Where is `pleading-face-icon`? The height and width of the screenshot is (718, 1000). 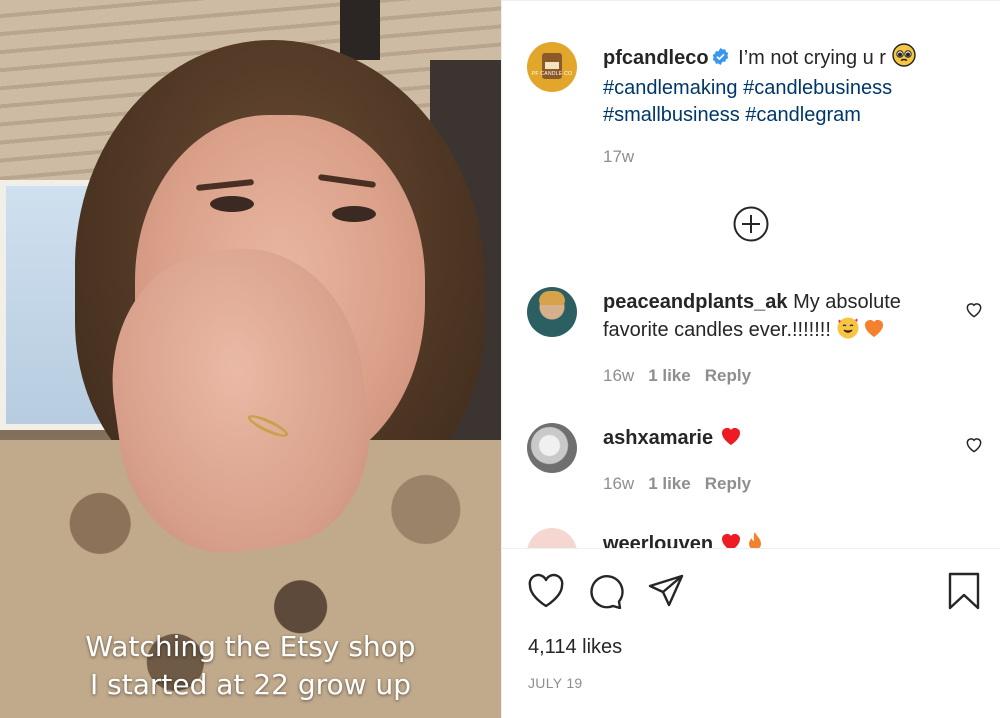
pleading-face-icon is located at coordinates (903, 59).